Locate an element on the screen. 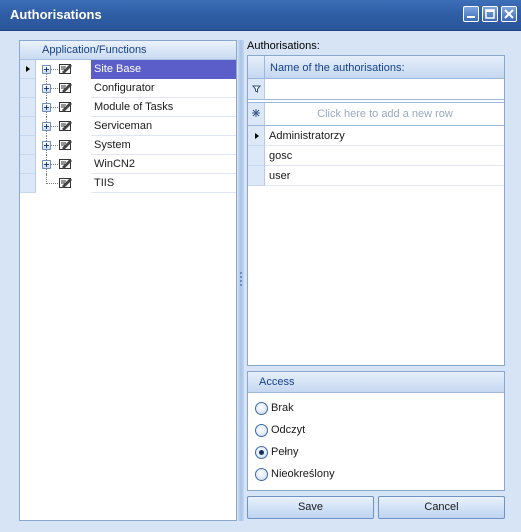 This screenshot has width=521, height=532. access-group: Access Brak Odczyt Pełny Nieokreślony is located at coordinates (376, 431).